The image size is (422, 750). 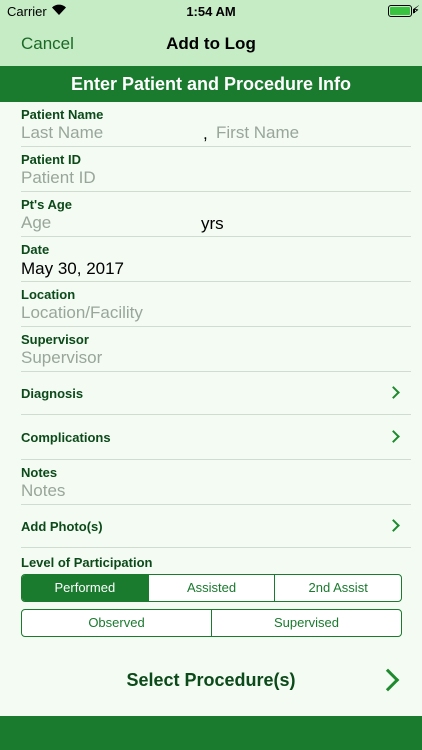 I want to click on segment-2nd-assist: 2nd Assist, so click(x=337, y=588).